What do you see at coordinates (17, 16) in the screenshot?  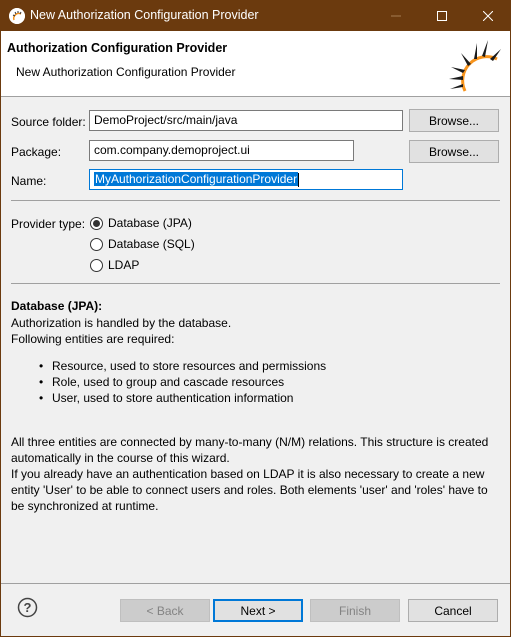 I see `app-icon` at bounding box center [17, 16].